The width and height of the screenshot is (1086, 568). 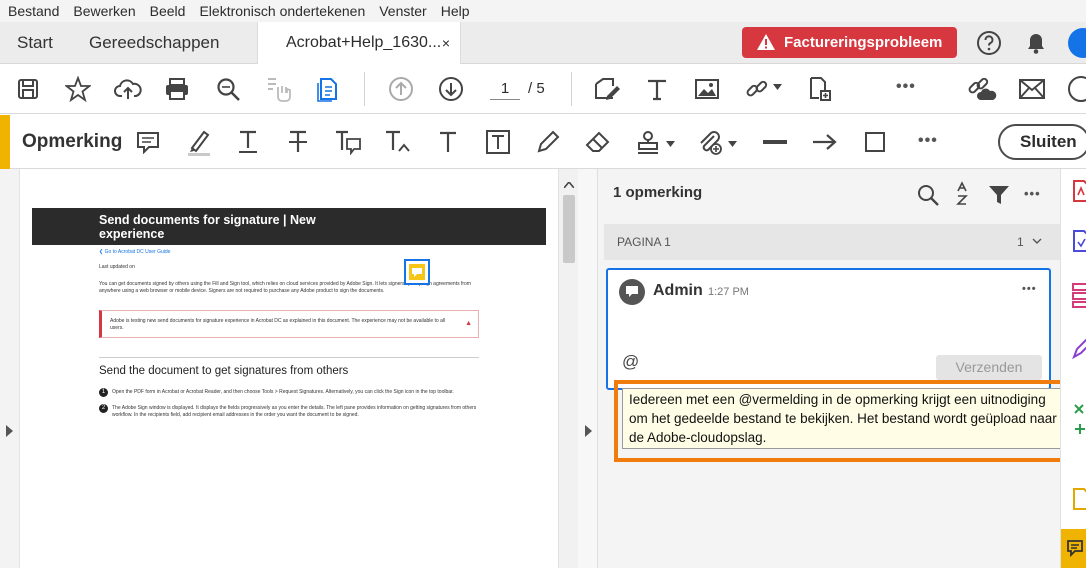 I want to click on image-tool-icon, so click(x=707, y=89).